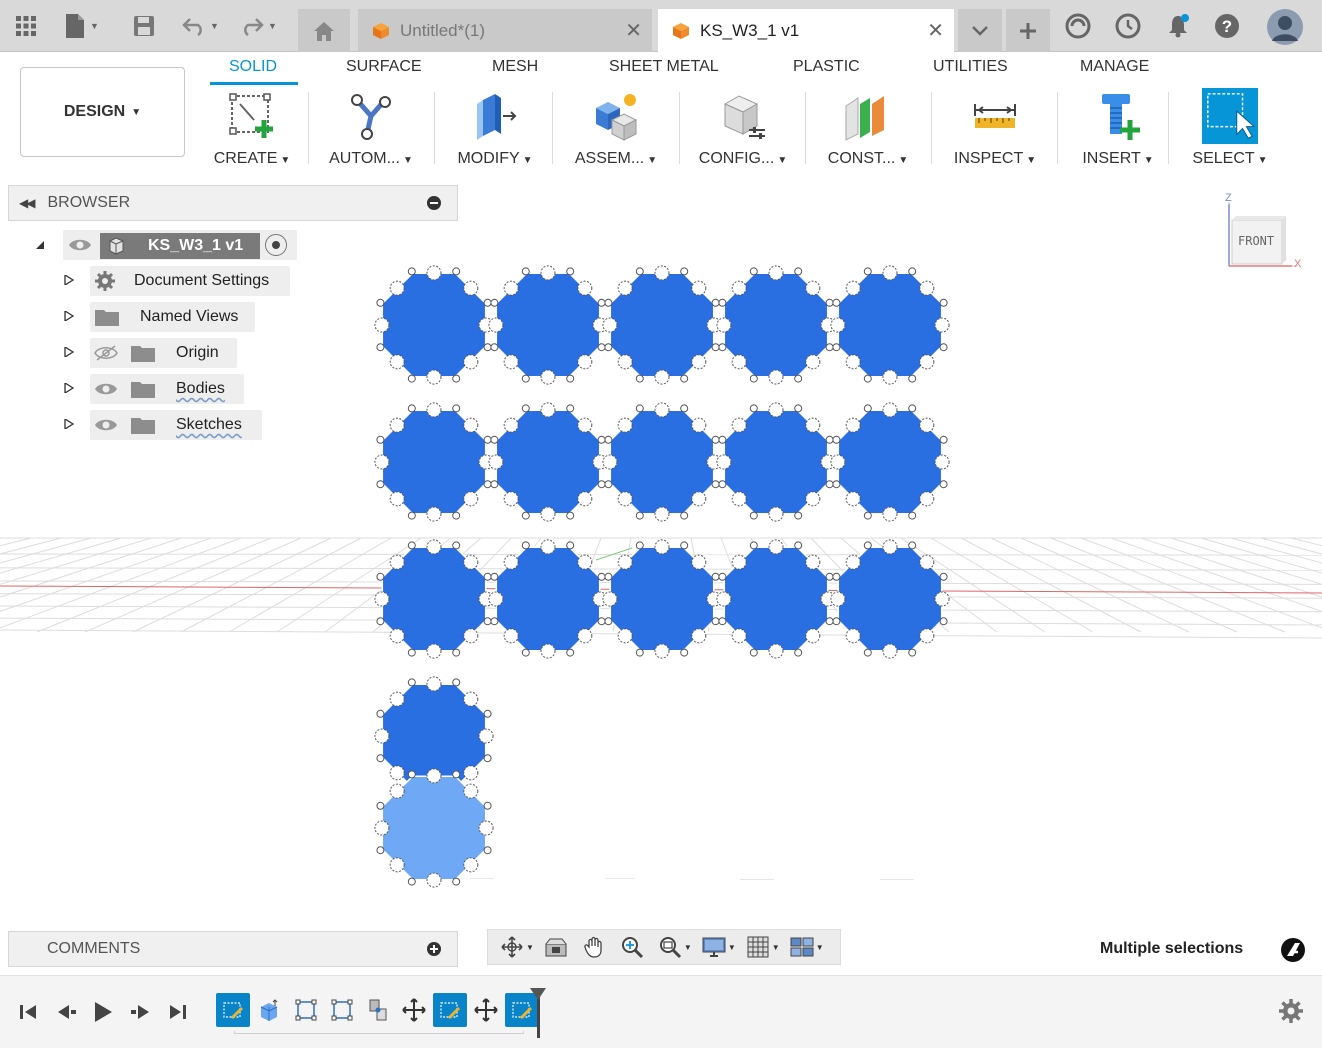  I want to click on assemble-group-button: ASSEM... ▼, so click(616, 129).